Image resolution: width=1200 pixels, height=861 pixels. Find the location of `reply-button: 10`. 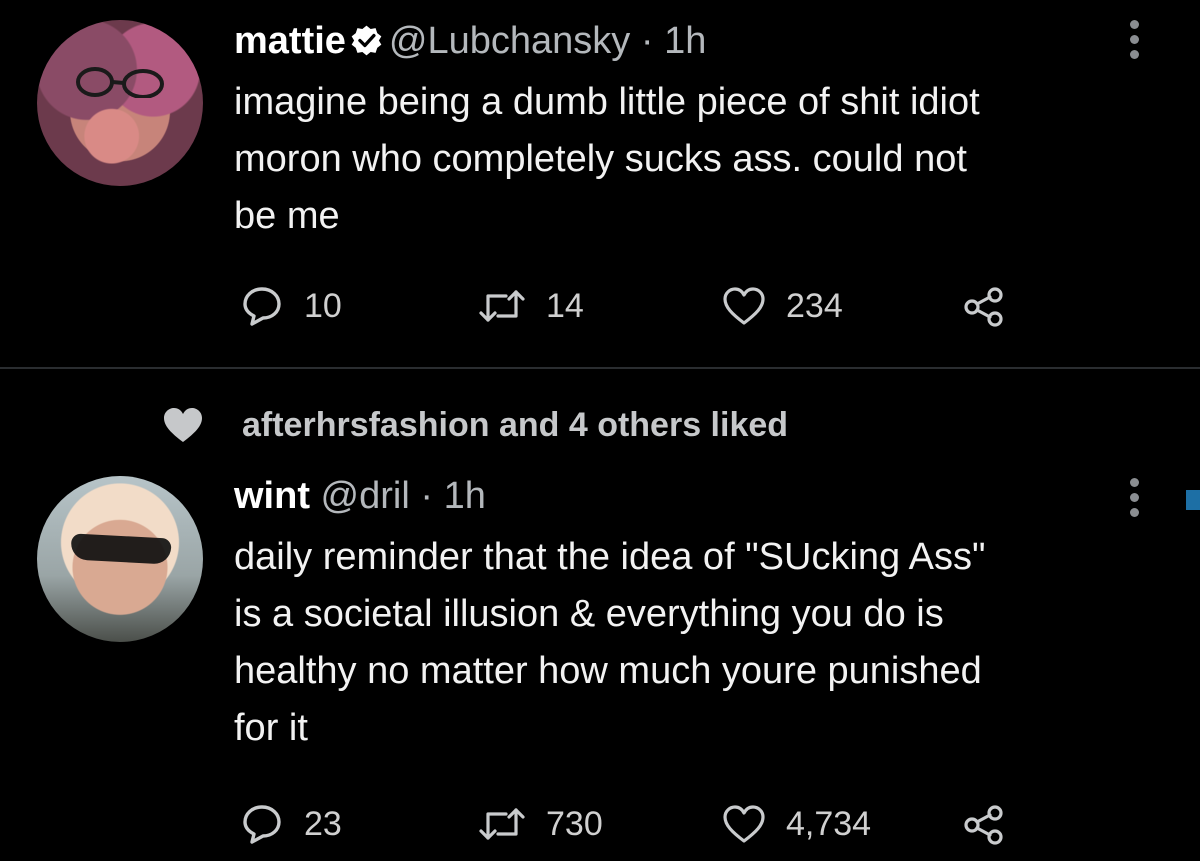

reply-button: 10 is located at coordinates (291, 306).